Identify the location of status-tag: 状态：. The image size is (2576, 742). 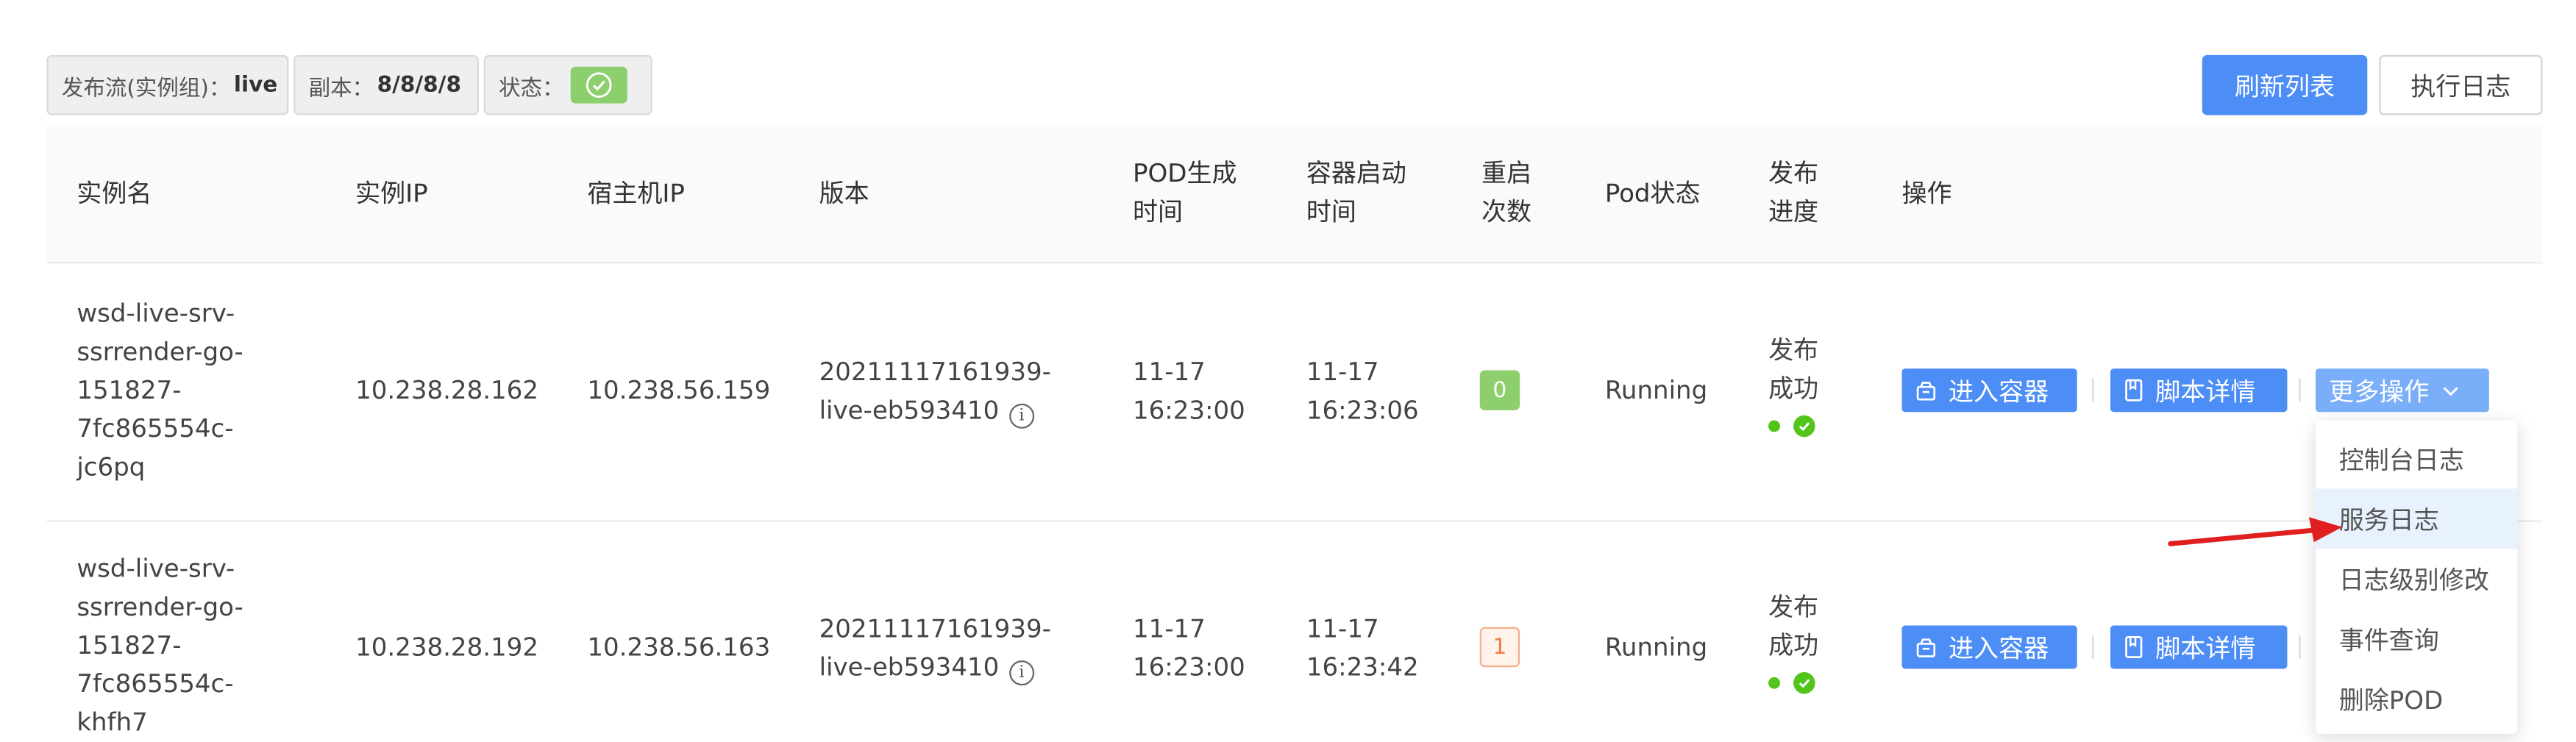
(567, 84).